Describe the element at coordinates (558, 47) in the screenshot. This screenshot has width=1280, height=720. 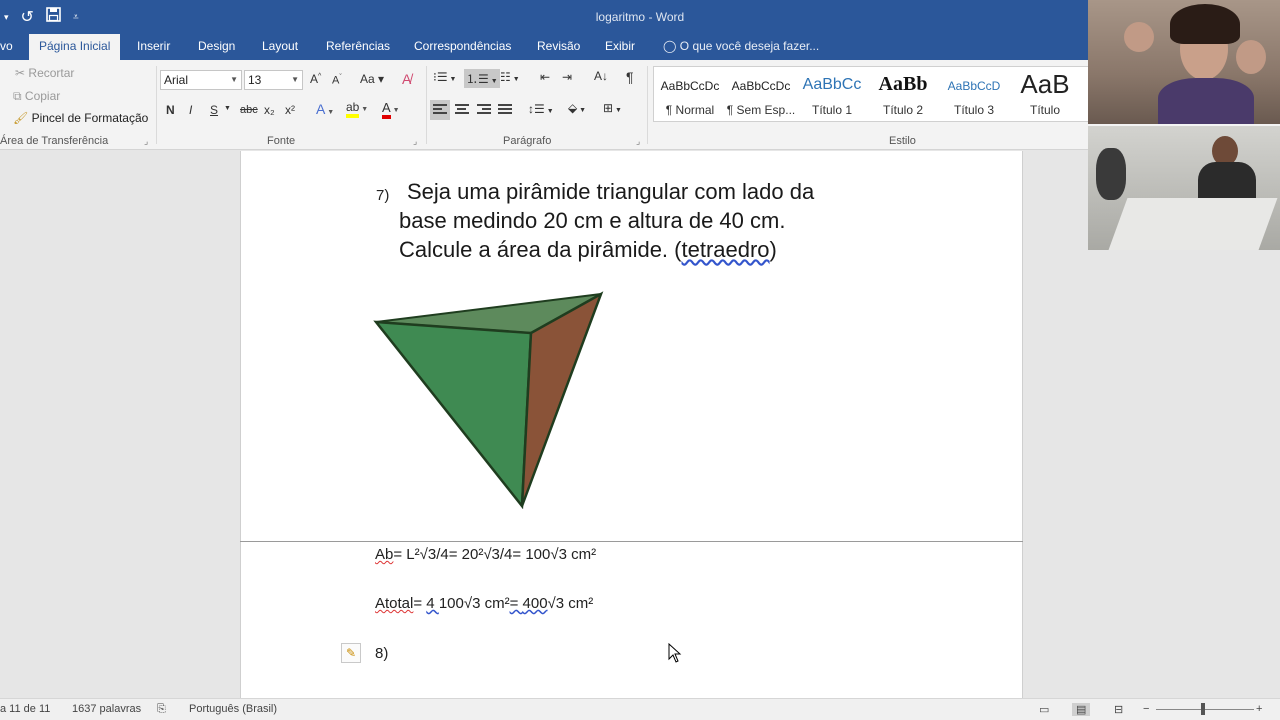
I see `tab-review: Revisão` at that location.